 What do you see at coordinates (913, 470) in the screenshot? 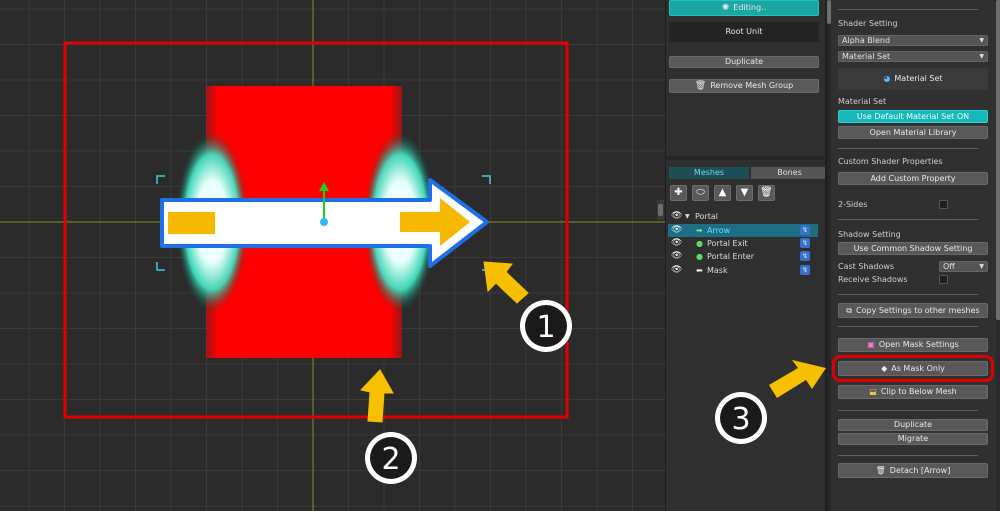
I see `detach-button: 🗑 Detach [Arrow]` at bounding box center [913, 470].